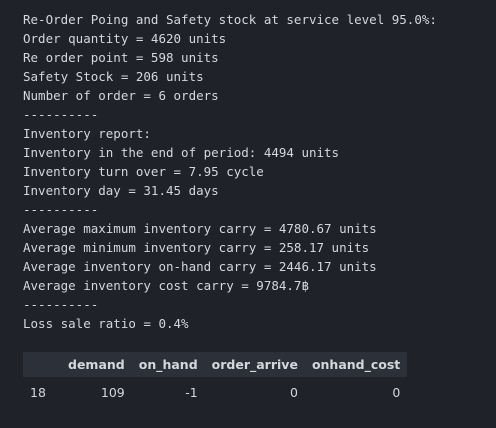 This screenshot has height=428, width=496. What do you see at coordinates (396, 392) in the screenshot?
I see `onhand-cost-cell: 0` at bounding box center [396, 392].